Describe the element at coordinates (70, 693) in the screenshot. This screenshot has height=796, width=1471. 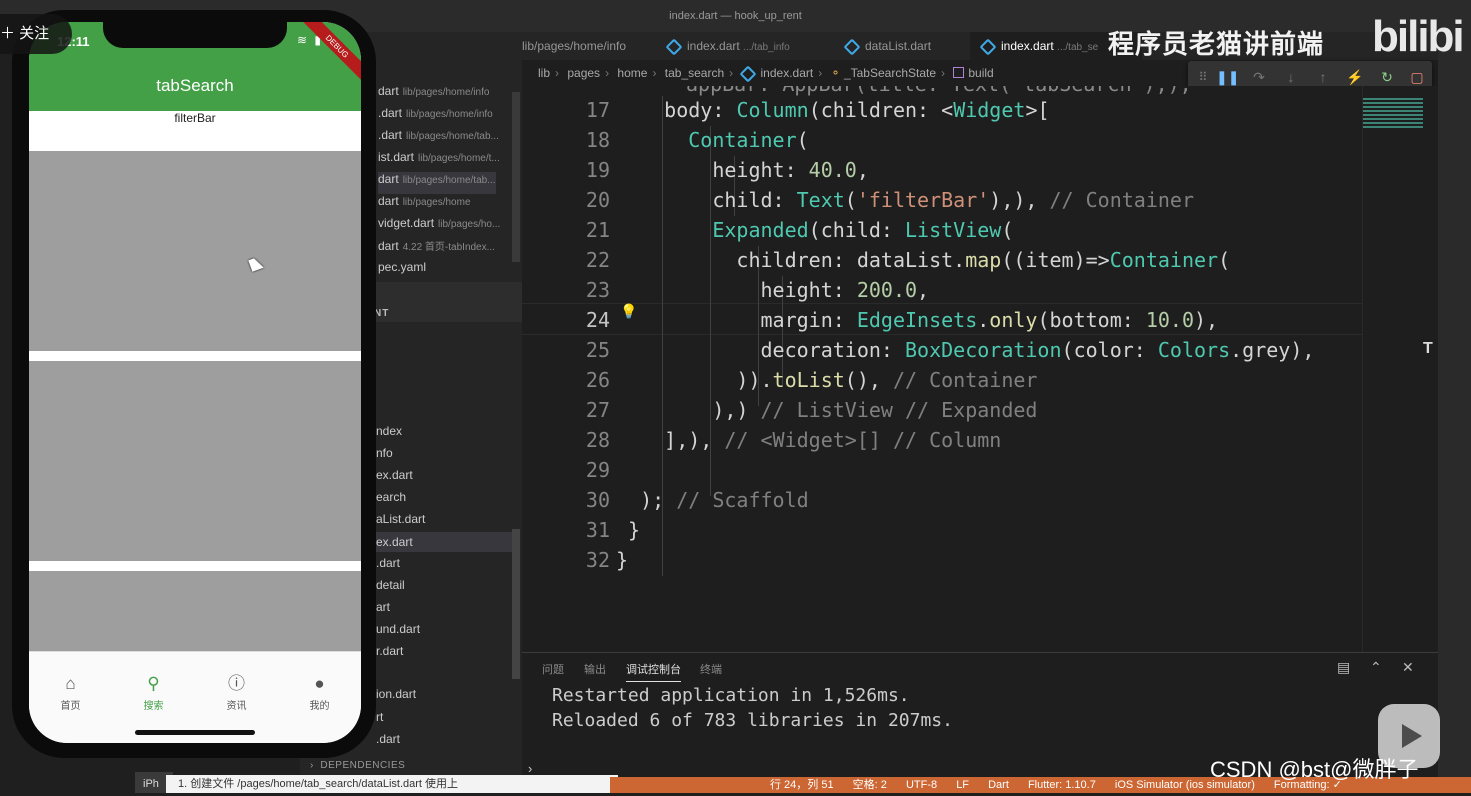
I see `nav-item-home: ⌂ 首页` at that location.